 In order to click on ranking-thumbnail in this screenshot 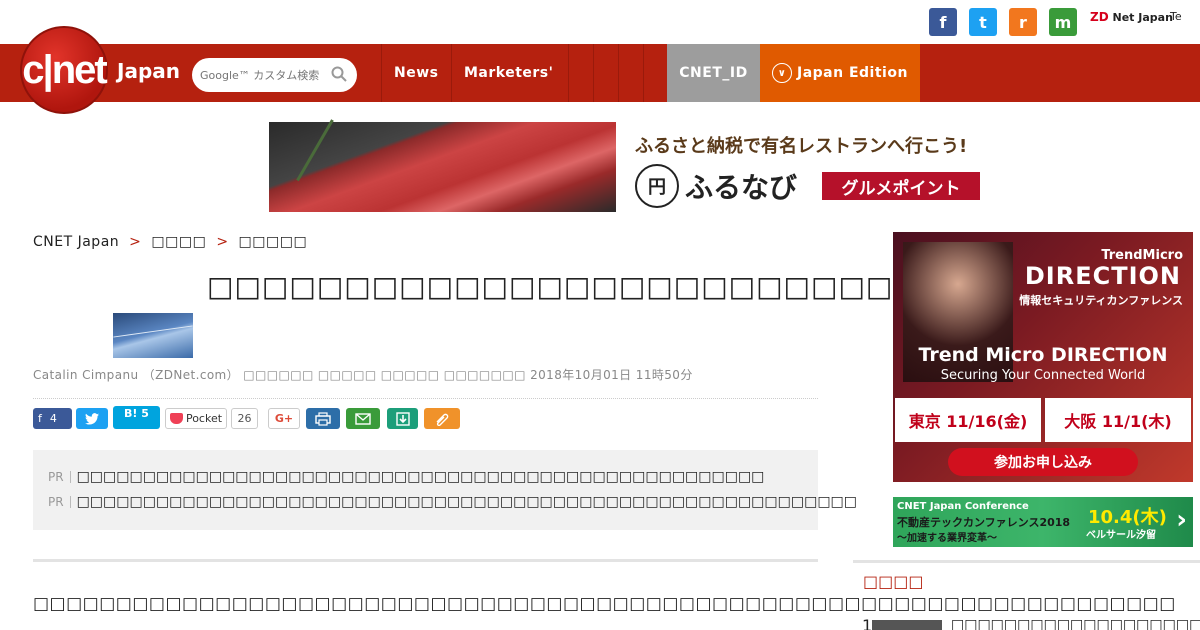, I will do `click(907, 625)`.